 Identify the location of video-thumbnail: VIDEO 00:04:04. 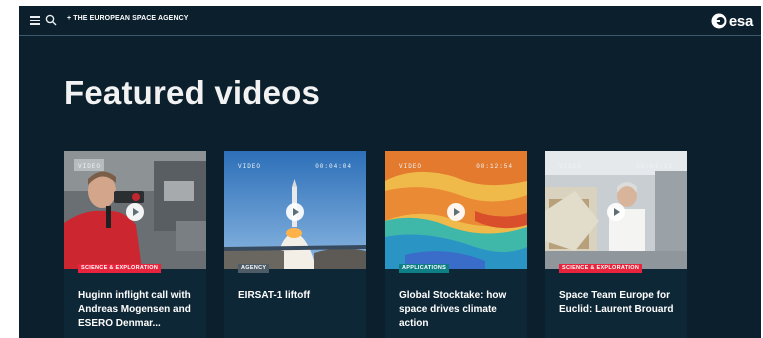
(295, 210).